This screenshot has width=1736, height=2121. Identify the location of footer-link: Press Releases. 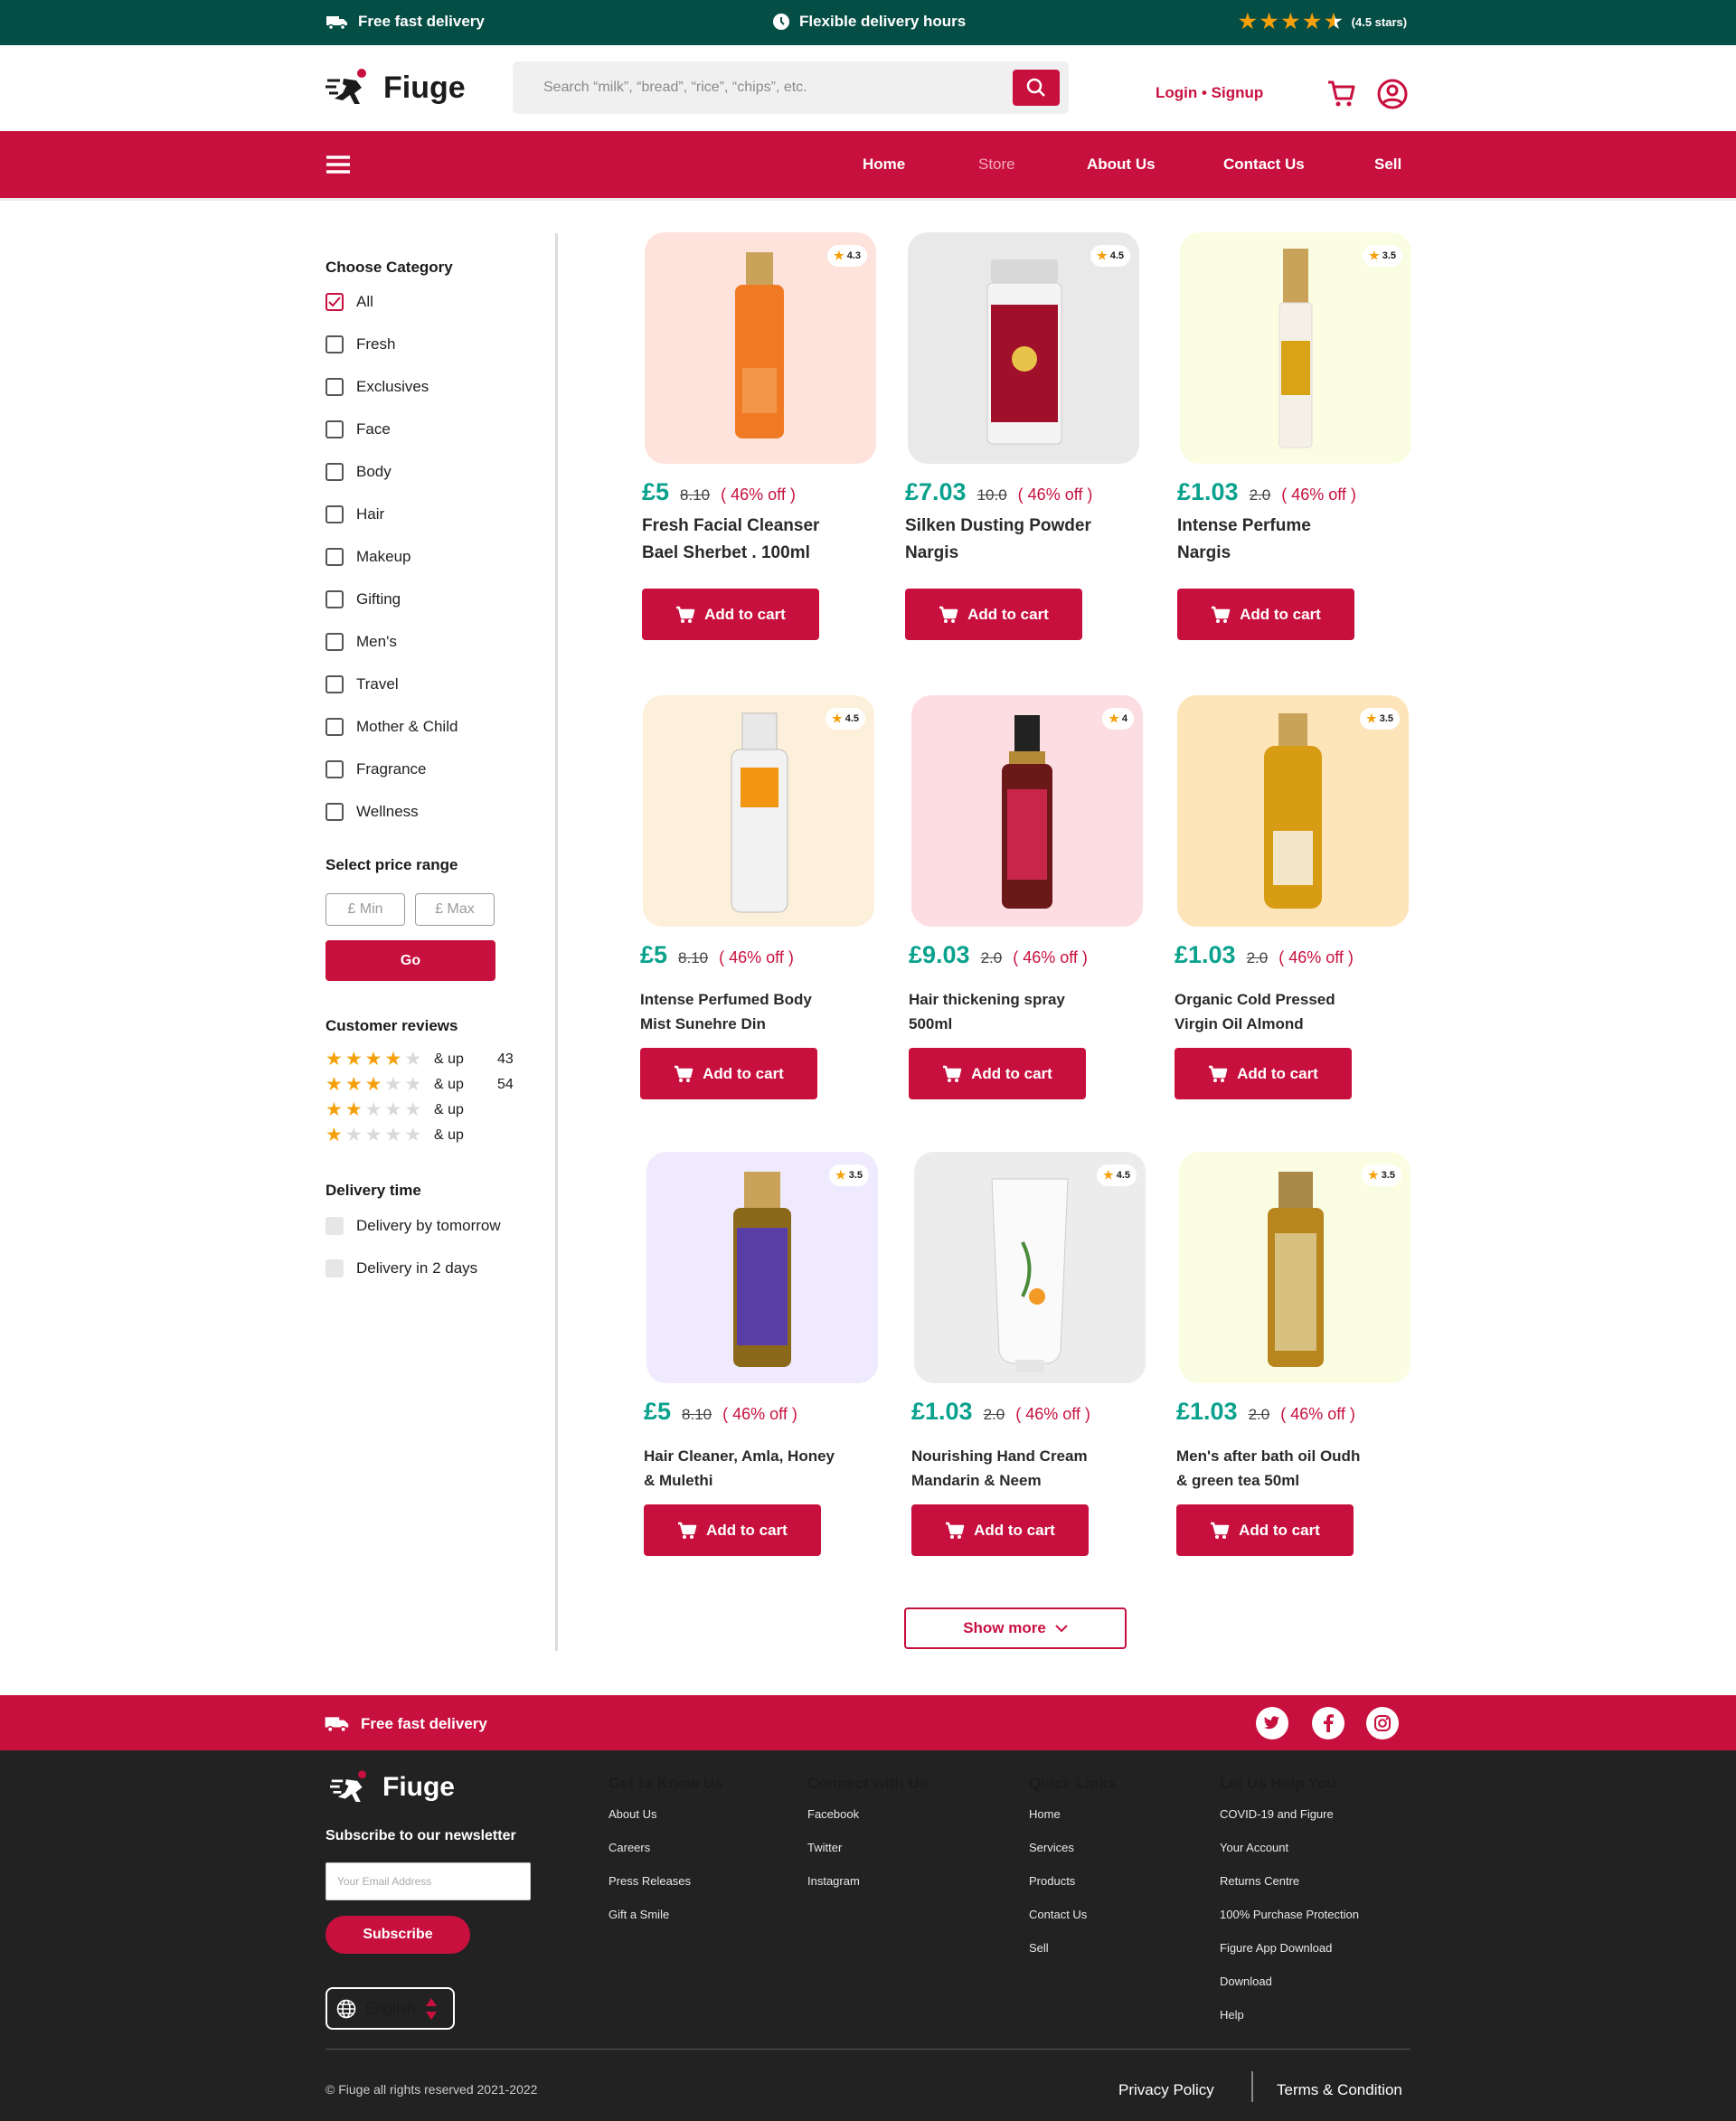
(666, 1891).